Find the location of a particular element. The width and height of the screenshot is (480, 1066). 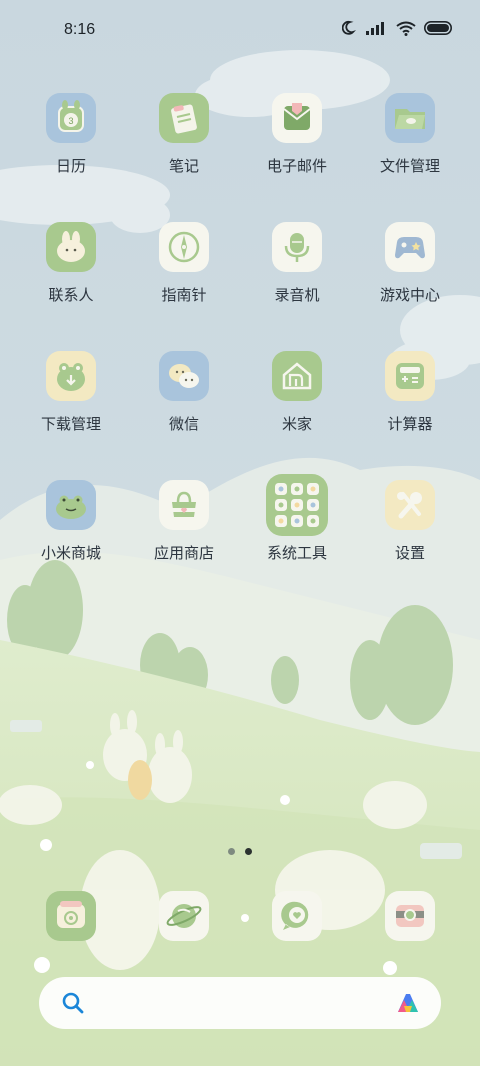

compass-icon is located at coordinates (184, 247).